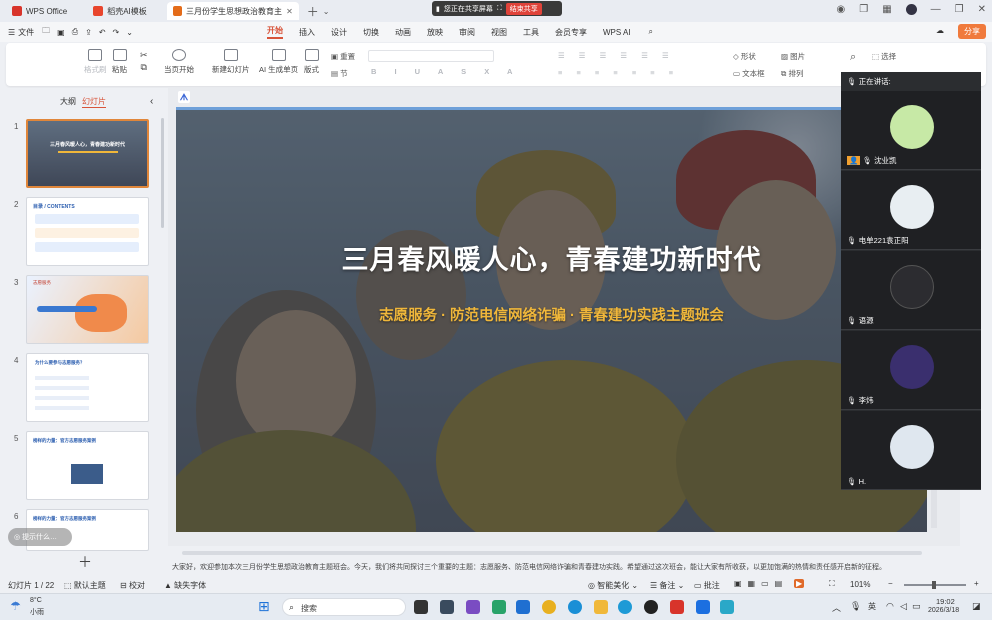 This screenshot has height=620, width=992. What do you see at coordinates (162, 173) in the screenshot?
I see `thumb-scrollbar` at bounding box center [162, 173].